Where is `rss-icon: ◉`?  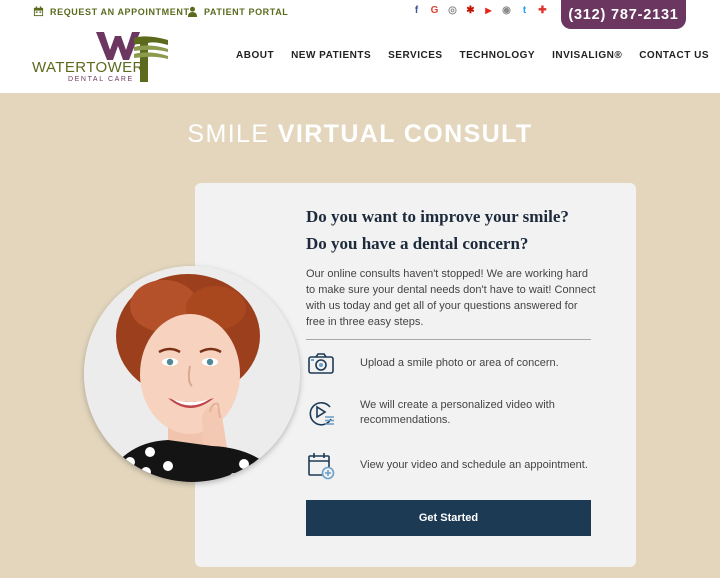
rss-icon: ◉ is located at coordinates (506, 11).